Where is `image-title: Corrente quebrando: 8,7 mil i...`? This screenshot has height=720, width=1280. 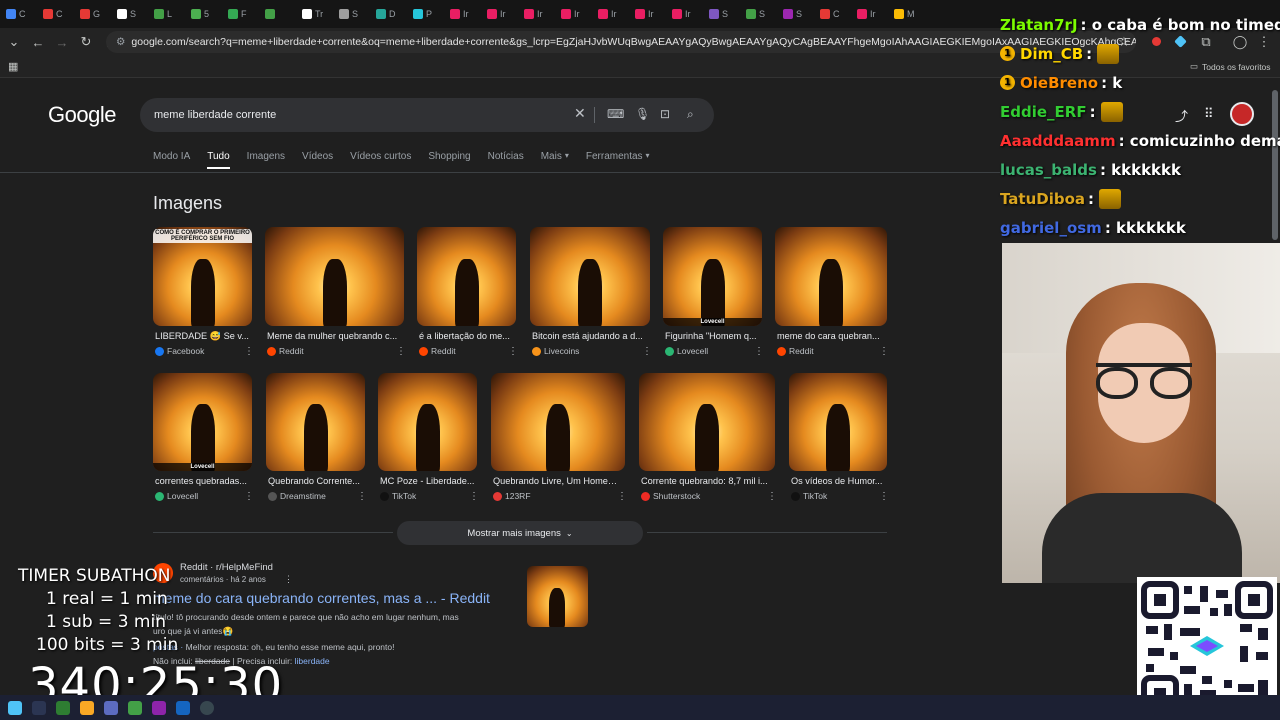
image-title: Corrente quebrando: 8,7 mil i... is located at coordinates (707, 481).